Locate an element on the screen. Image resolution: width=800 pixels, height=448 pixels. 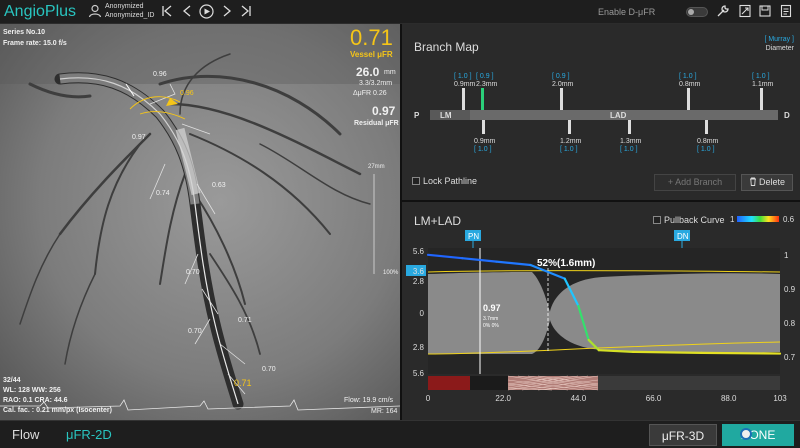
branch-top-ref-3: [ 0.9 ] is located at coordinates (561, 76).